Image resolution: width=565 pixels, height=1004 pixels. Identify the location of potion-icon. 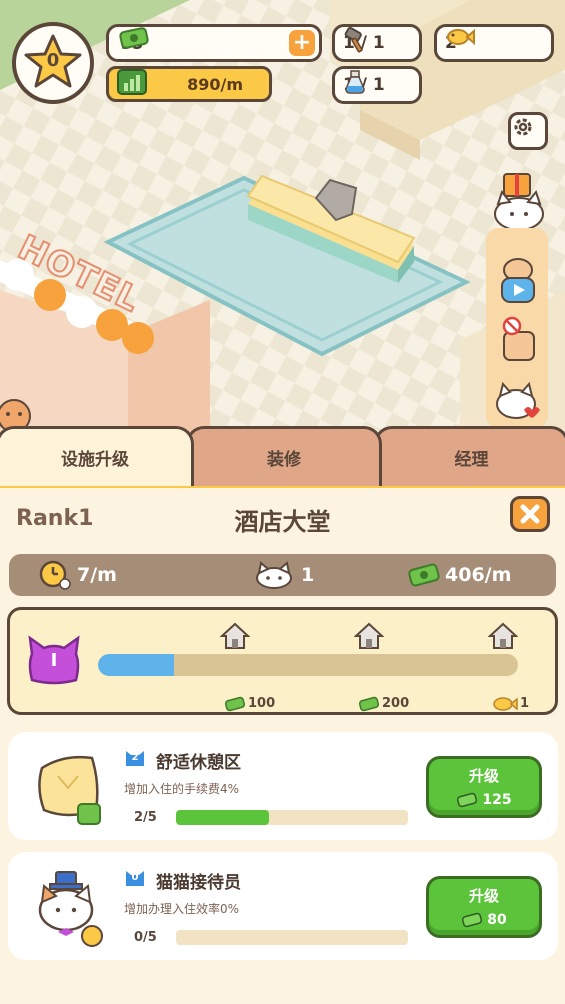
(355, 82).